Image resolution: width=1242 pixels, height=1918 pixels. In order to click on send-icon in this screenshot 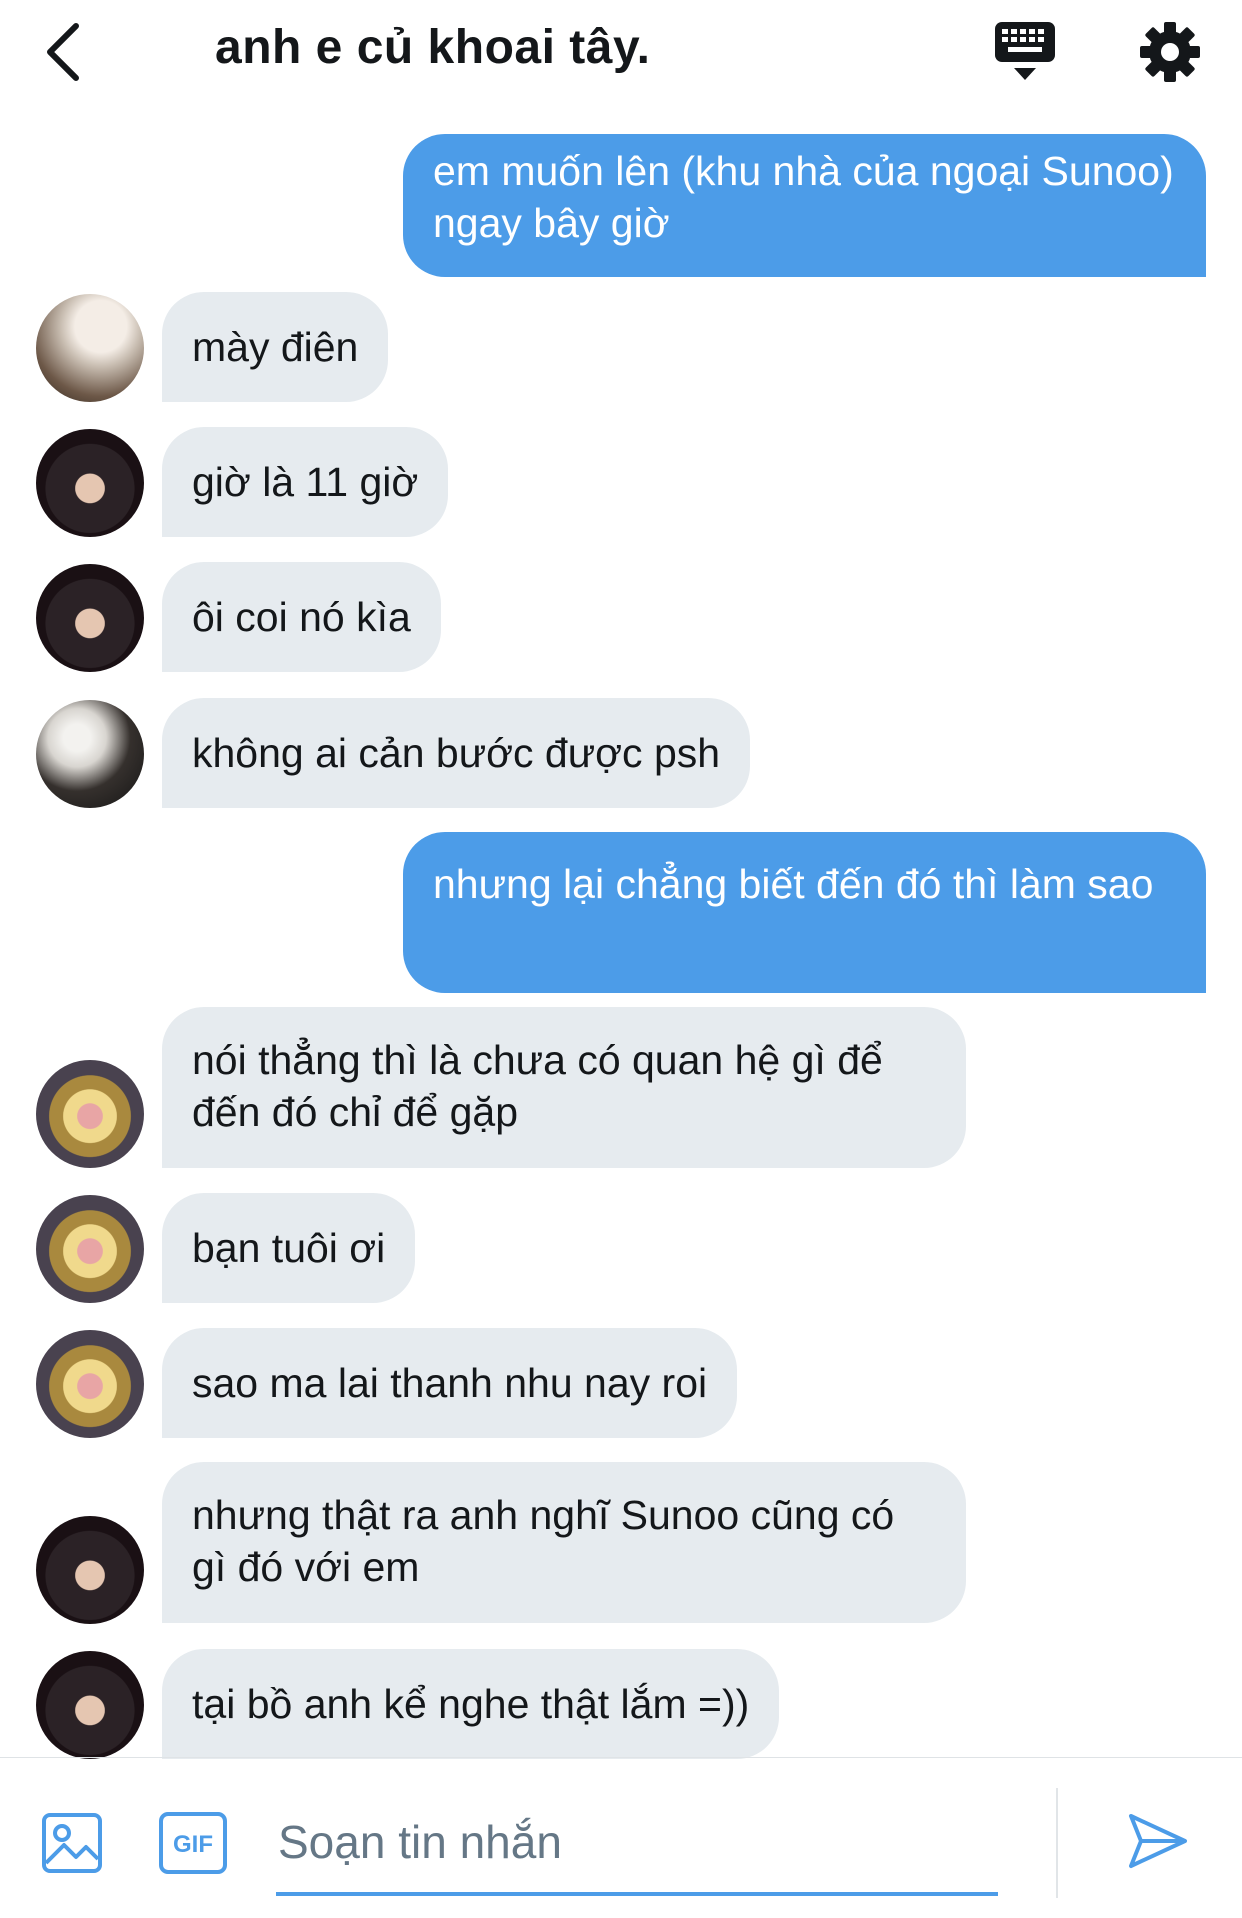, I will do `click(1158, 1841)`.